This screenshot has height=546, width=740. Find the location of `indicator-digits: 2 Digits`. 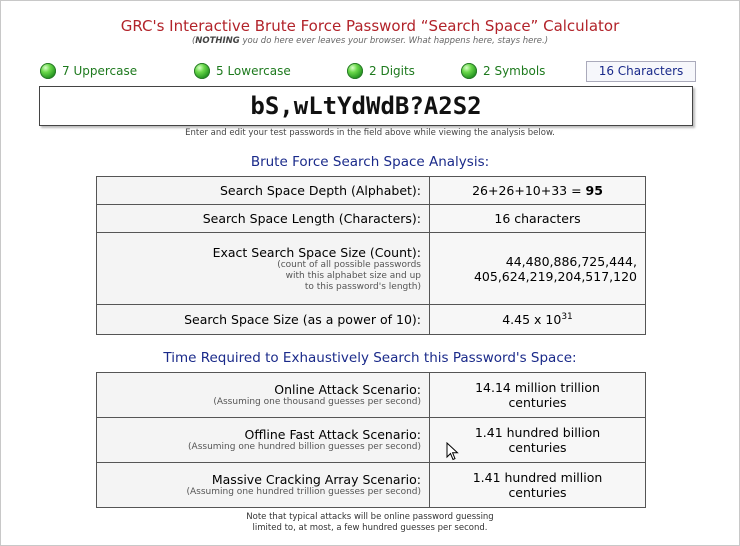

indicator-digits: 2 Digits is located at coordinates (381, 71).